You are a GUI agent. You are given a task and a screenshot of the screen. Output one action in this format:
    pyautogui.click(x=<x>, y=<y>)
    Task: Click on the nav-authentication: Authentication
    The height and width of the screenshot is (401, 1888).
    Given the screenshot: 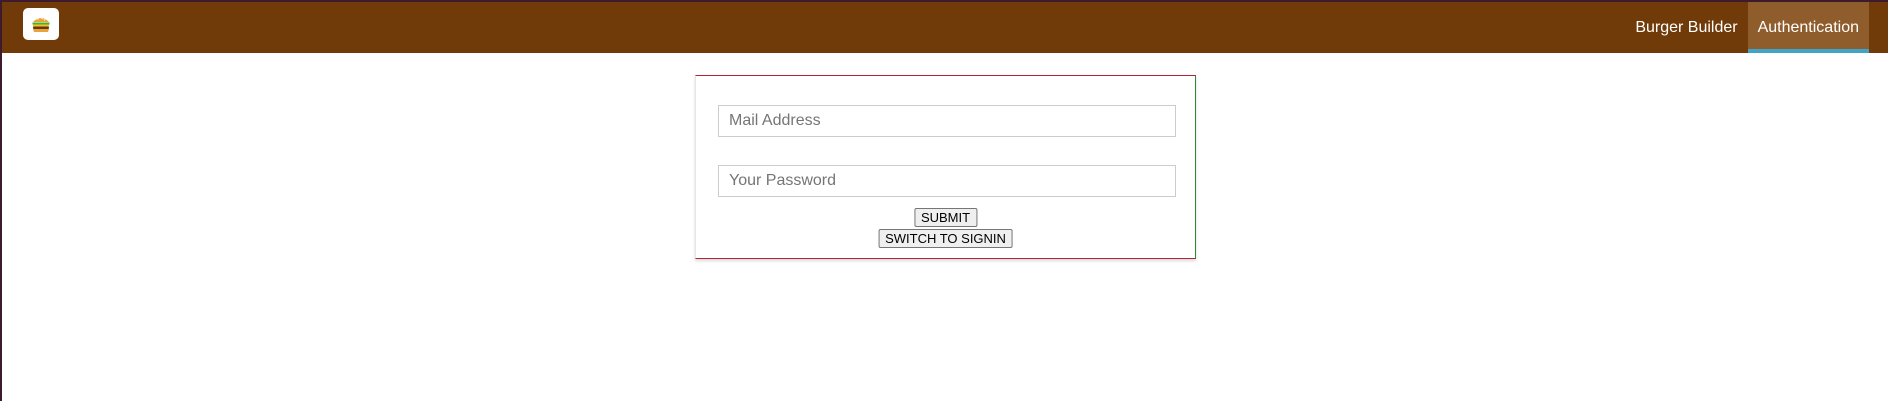 What is the action you would take?
    pyautogui.click(x=1808, y=27)
    